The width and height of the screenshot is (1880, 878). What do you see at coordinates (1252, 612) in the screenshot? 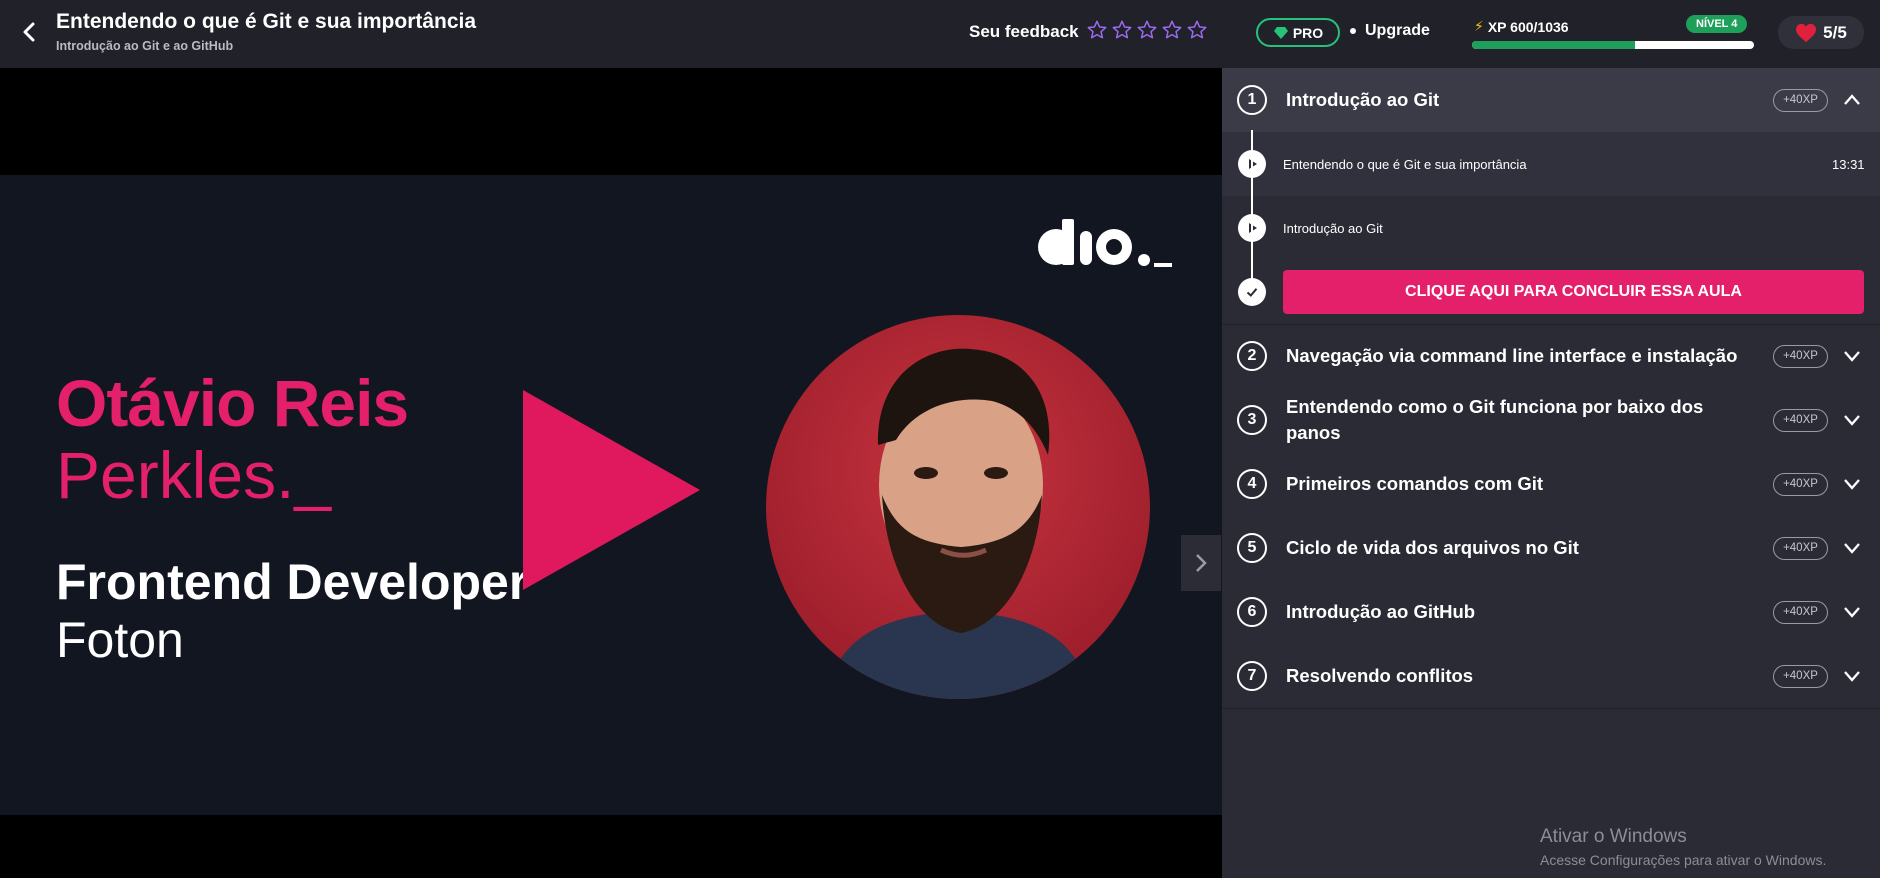
I see `module-number: 6` at bounding box center [1252, 612].